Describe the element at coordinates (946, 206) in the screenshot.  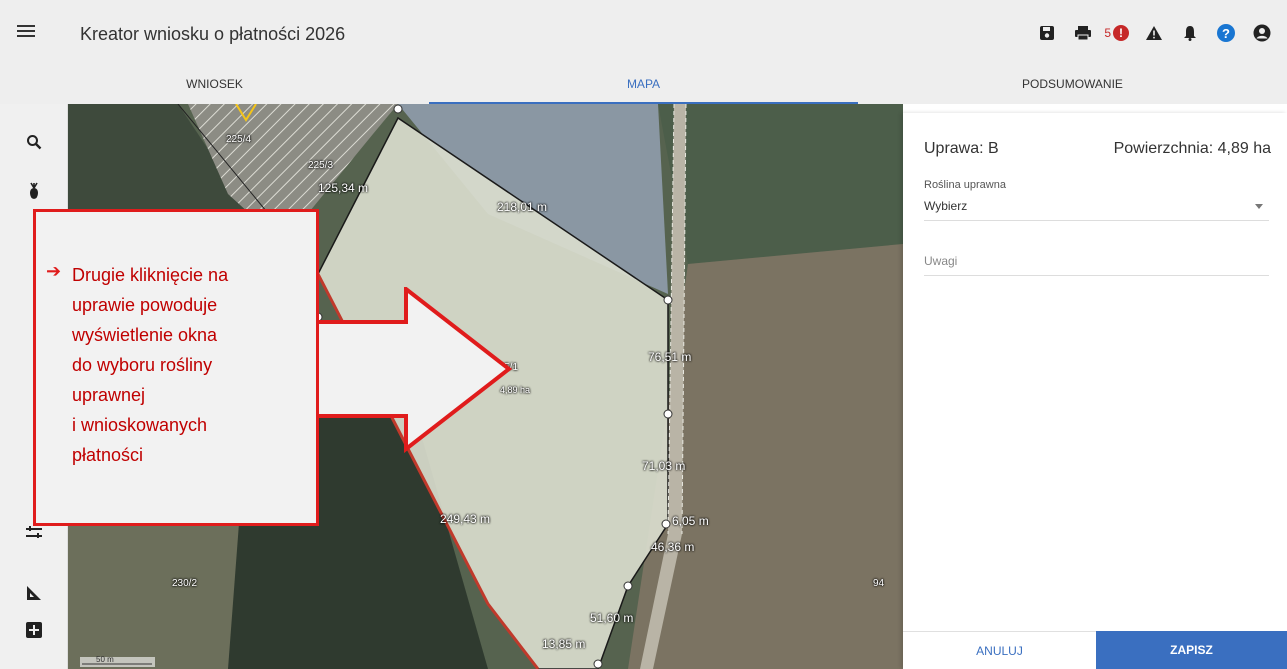
I see `plant-select-value: Wybierz` at that location.